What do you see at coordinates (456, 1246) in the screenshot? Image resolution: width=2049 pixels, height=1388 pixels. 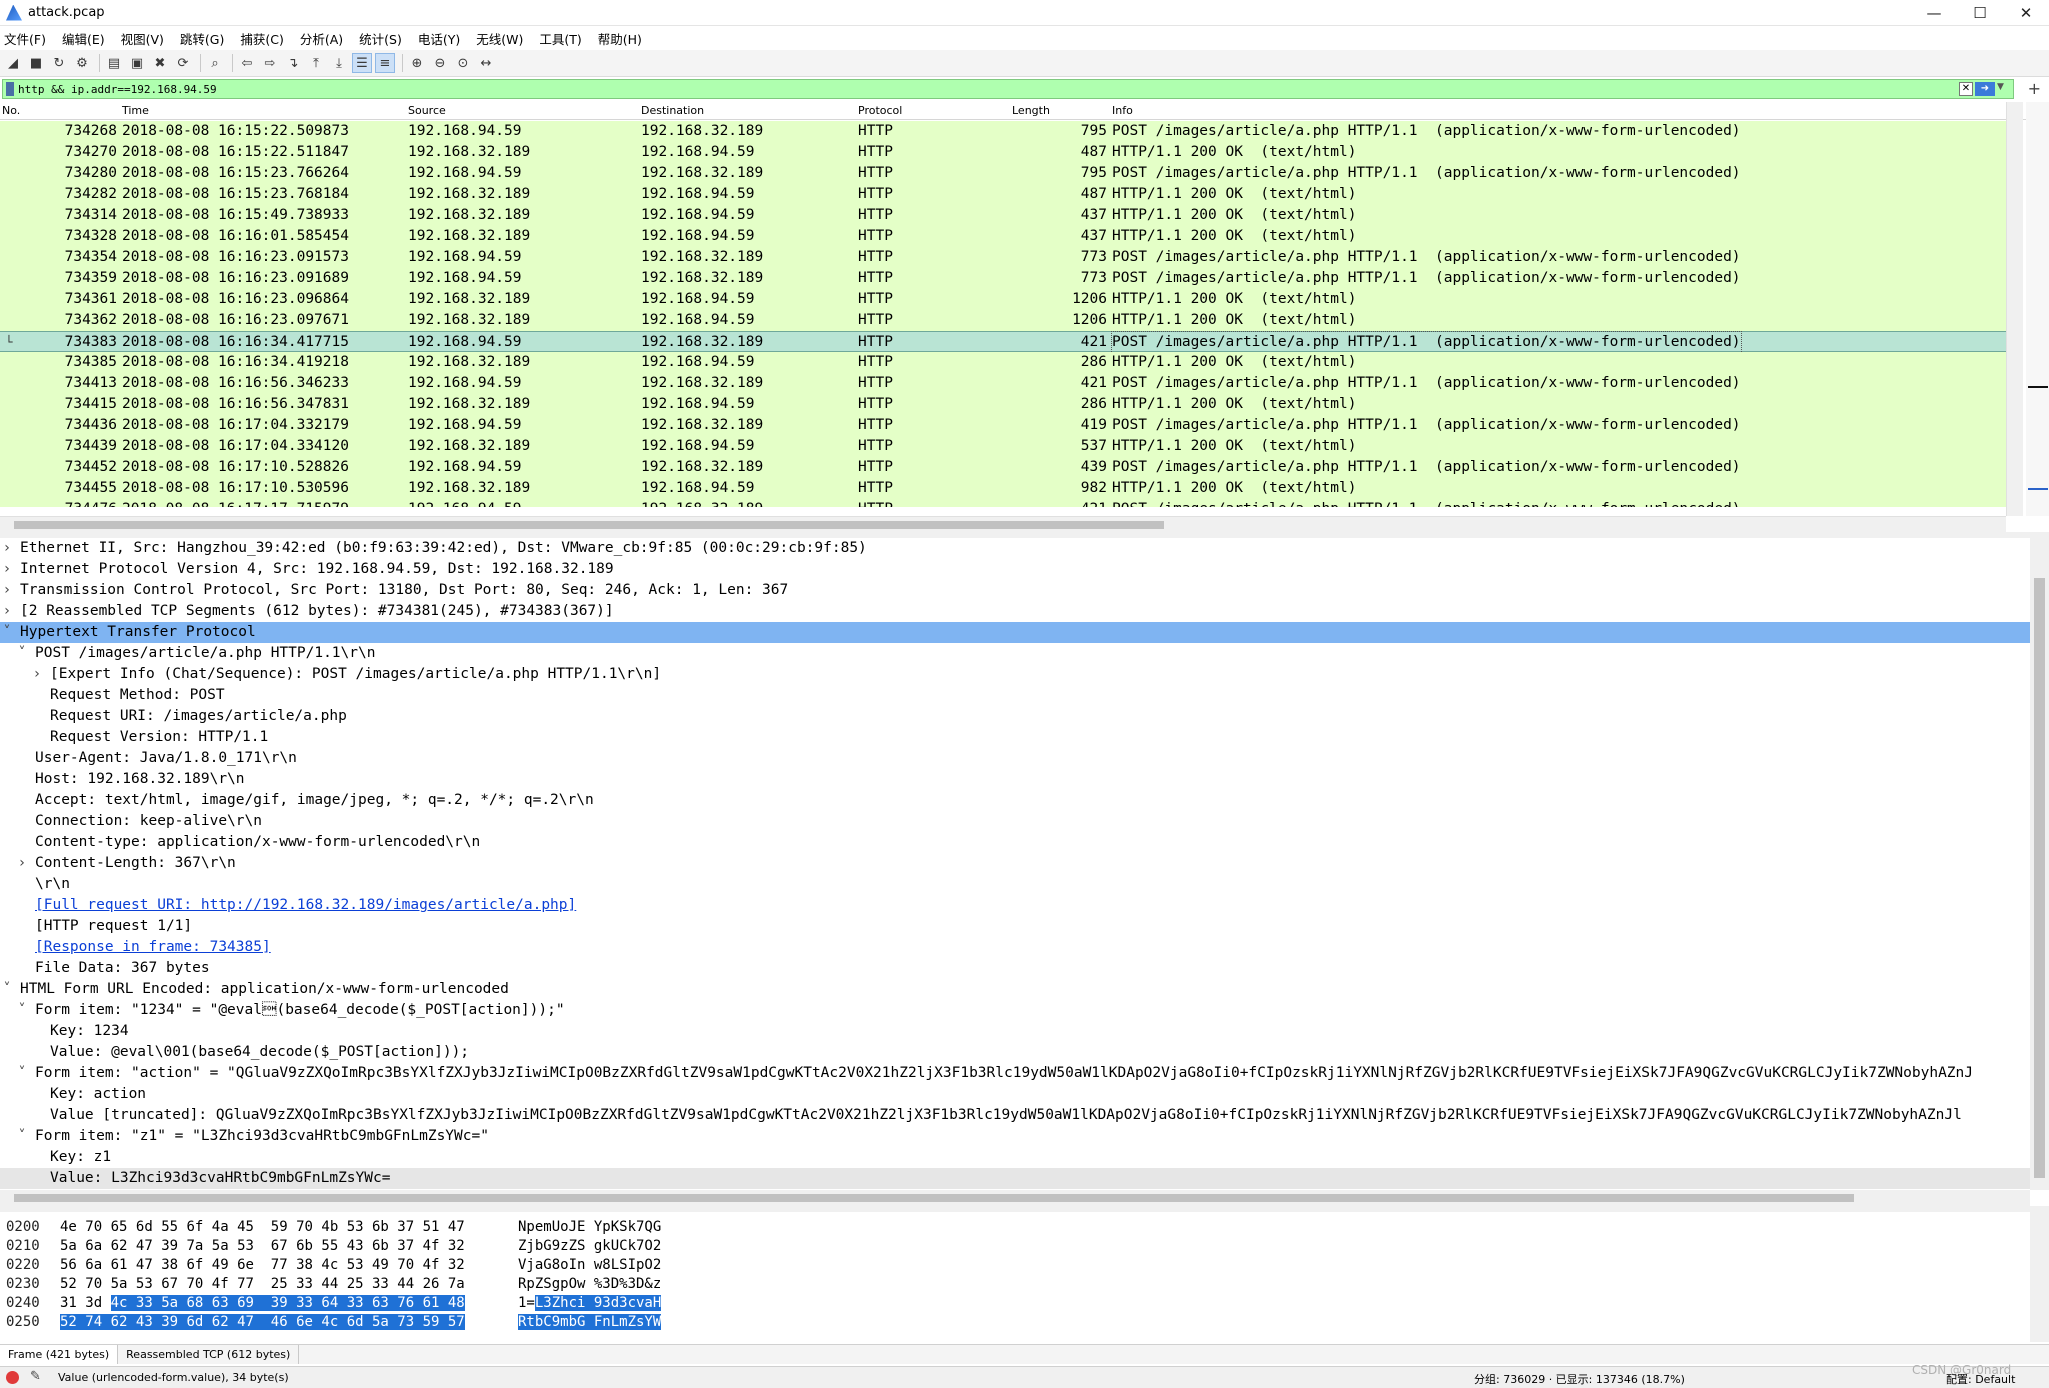 I see `byte-hex-value: 32` at bounding box center [456, 1246].